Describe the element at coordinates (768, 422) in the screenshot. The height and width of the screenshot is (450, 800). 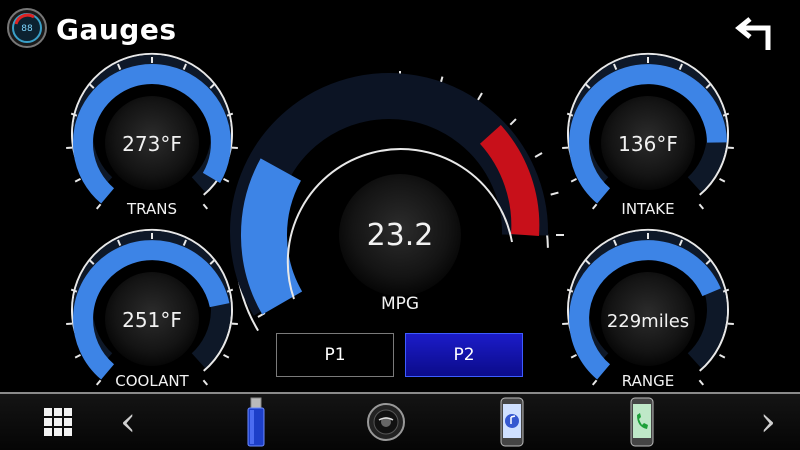
I see `dock-scroll-right-button: ›` at that location.